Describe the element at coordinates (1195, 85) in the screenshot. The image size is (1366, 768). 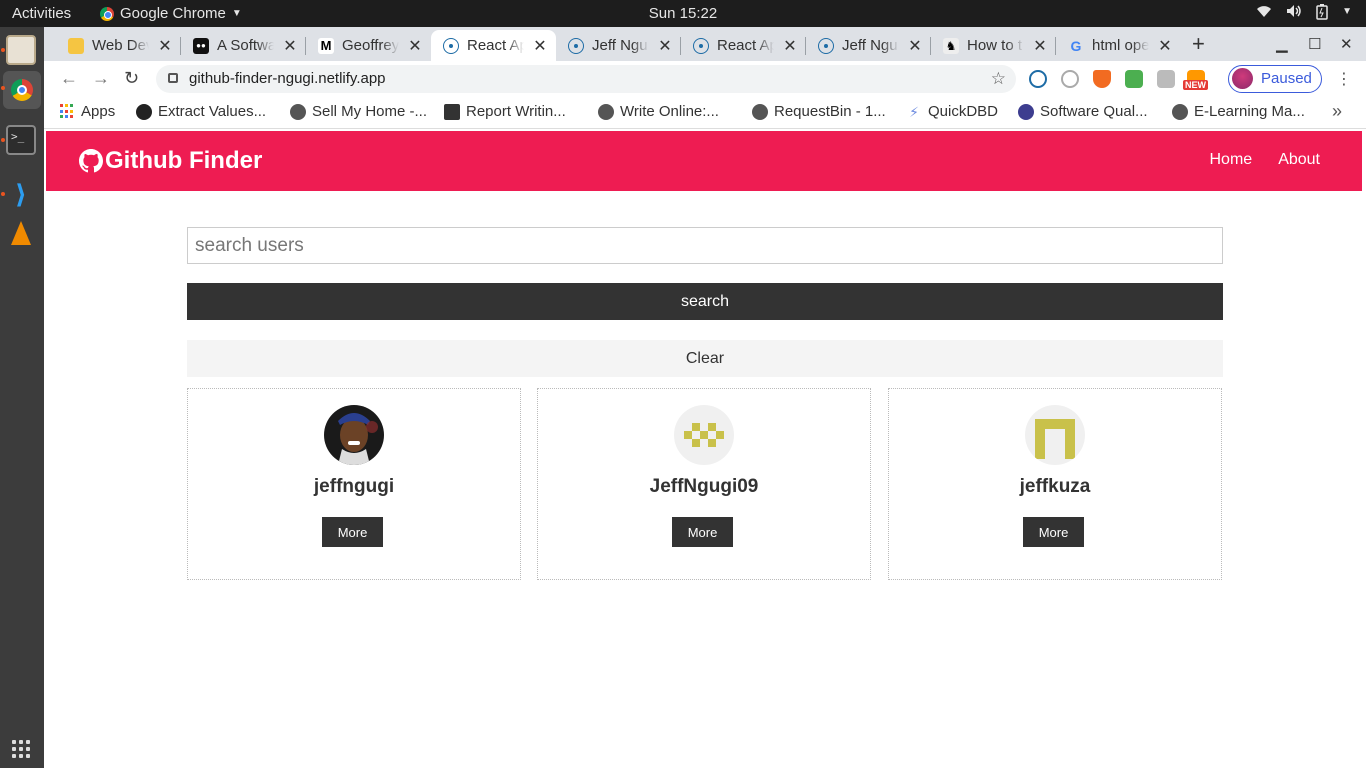
I see `new-badge: NEW` at that location.